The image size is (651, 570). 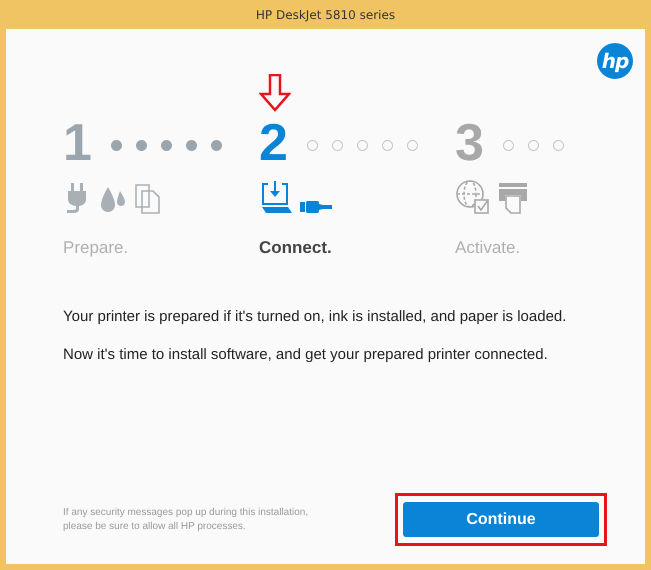 What do you see at coordinates (513, 198) in the screenshot?
I see `printer-icon` at bounding box center [513, 198].